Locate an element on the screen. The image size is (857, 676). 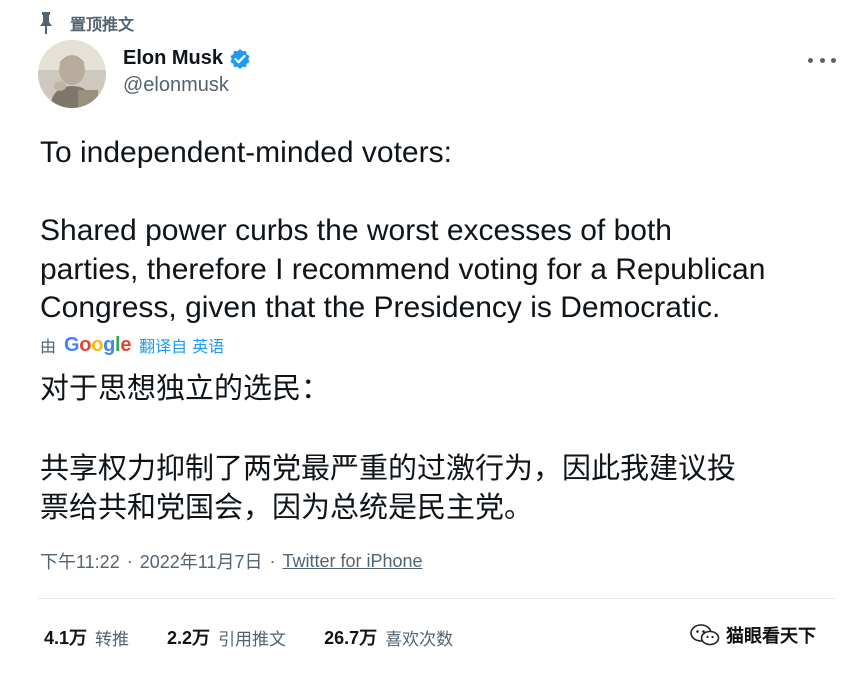
watermark-text: 猫眼看天下 is located at coordinates (771, 636).